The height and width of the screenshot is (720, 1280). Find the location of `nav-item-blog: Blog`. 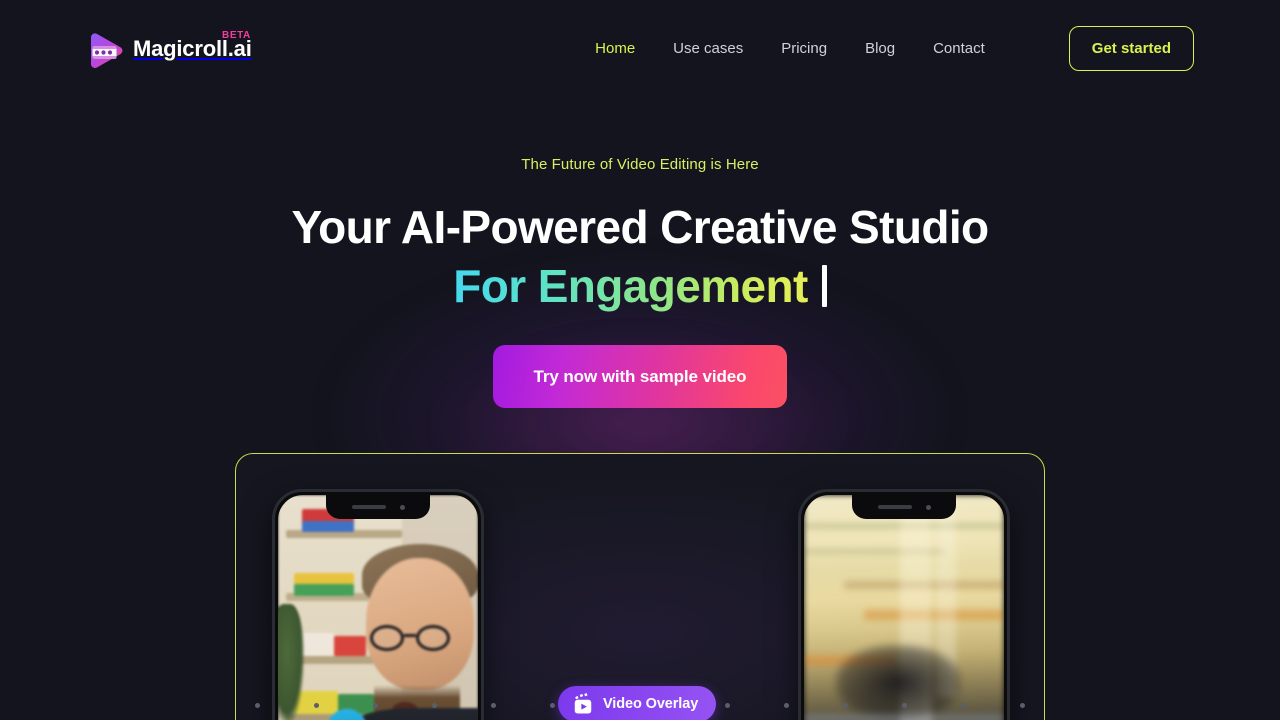

nav-item-blog: Blog is located at coordinates (880, 48).